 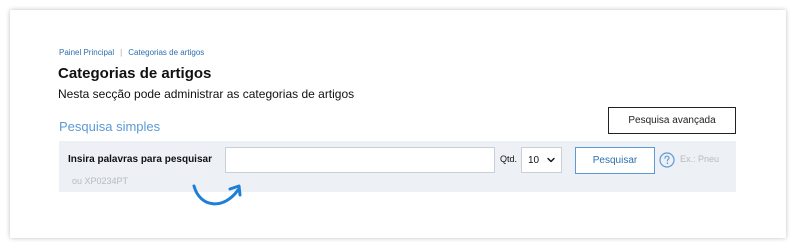 What do you see at coordinates (100, 181) in the screenshot?
I see `search-hint-example-continued: ou XP0234PT` at bounding box center [100, 181].